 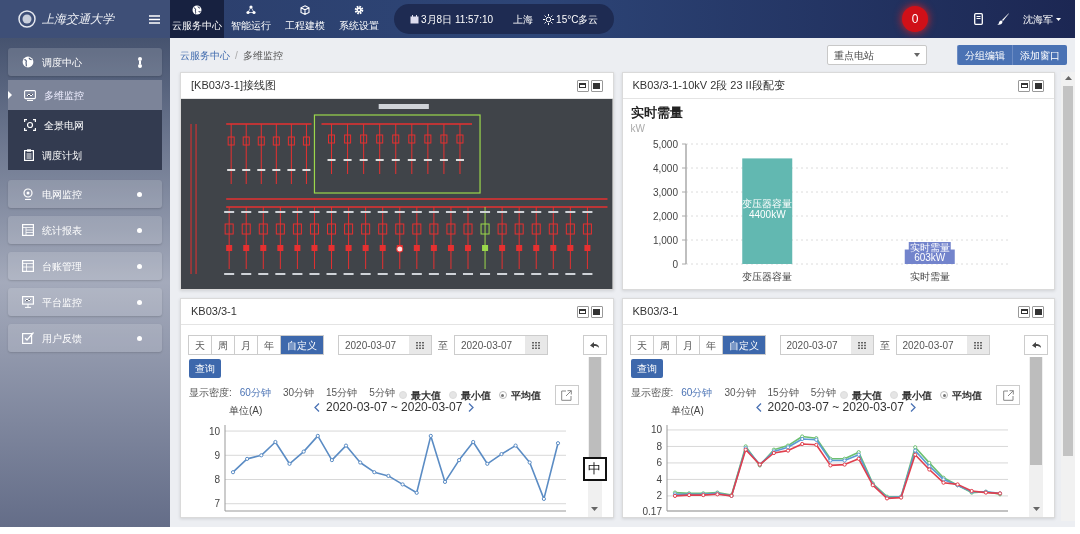 What do you see at coordinates (766, 276) in the screenshot?
I see `category-label: 变压器容量` at bounding box center [766, 276].